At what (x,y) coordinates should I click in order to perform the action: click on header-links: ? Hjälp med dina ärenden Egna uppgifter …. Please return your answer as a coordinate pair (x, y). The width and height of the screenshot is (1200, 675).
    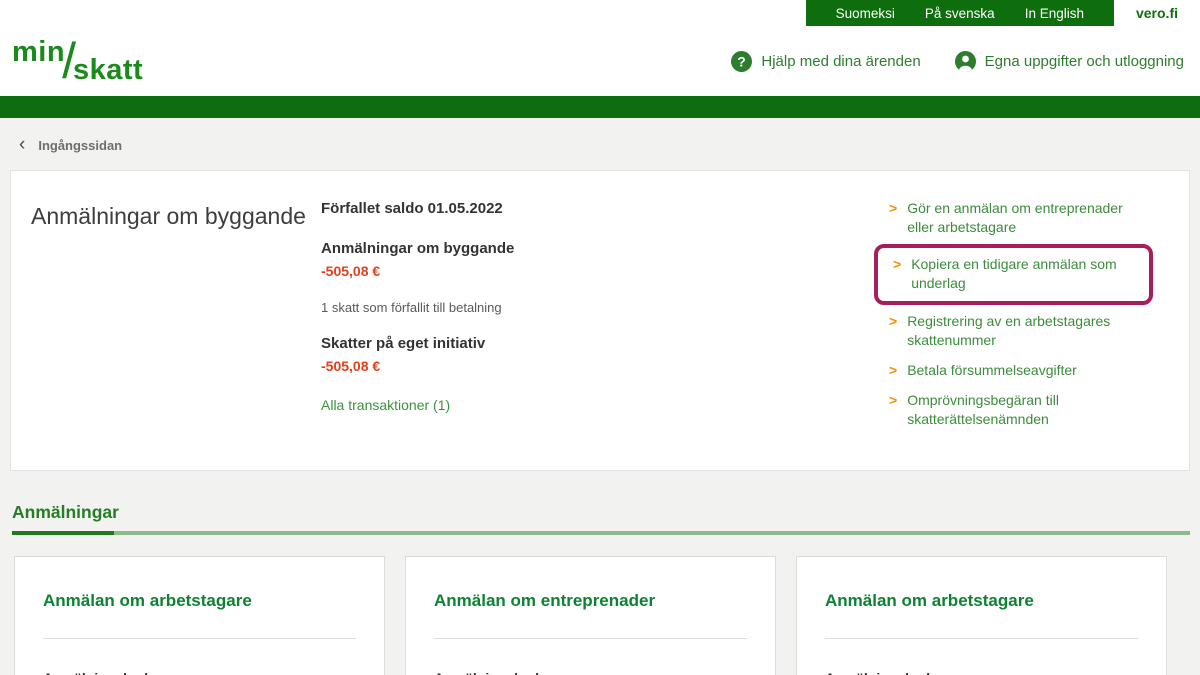
    Looking at the image, I should click on (957, 61).